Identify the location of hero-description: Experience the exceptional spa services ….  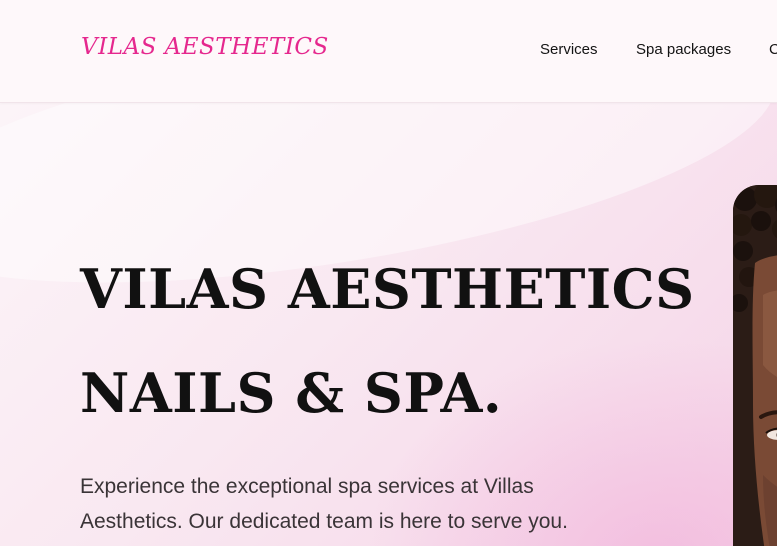
(324, 504).